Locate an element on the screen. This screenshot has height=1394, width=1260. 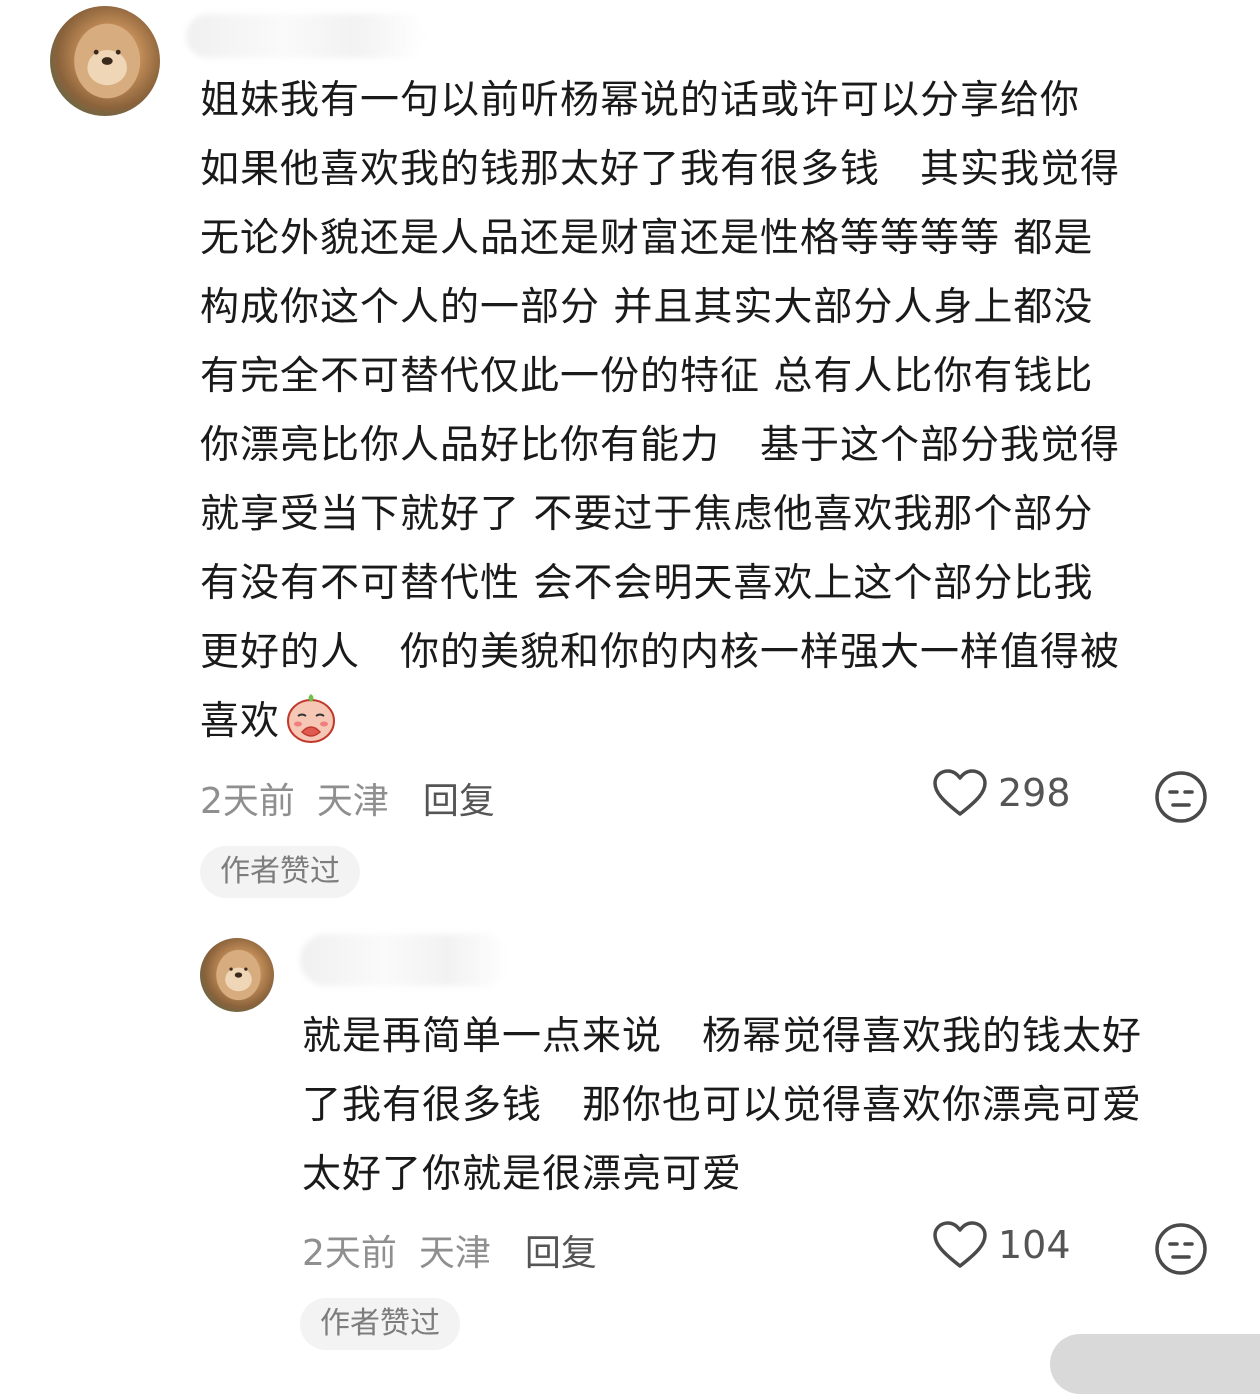
reply-like-count: 104 is located at coordinates (1034, 1245).